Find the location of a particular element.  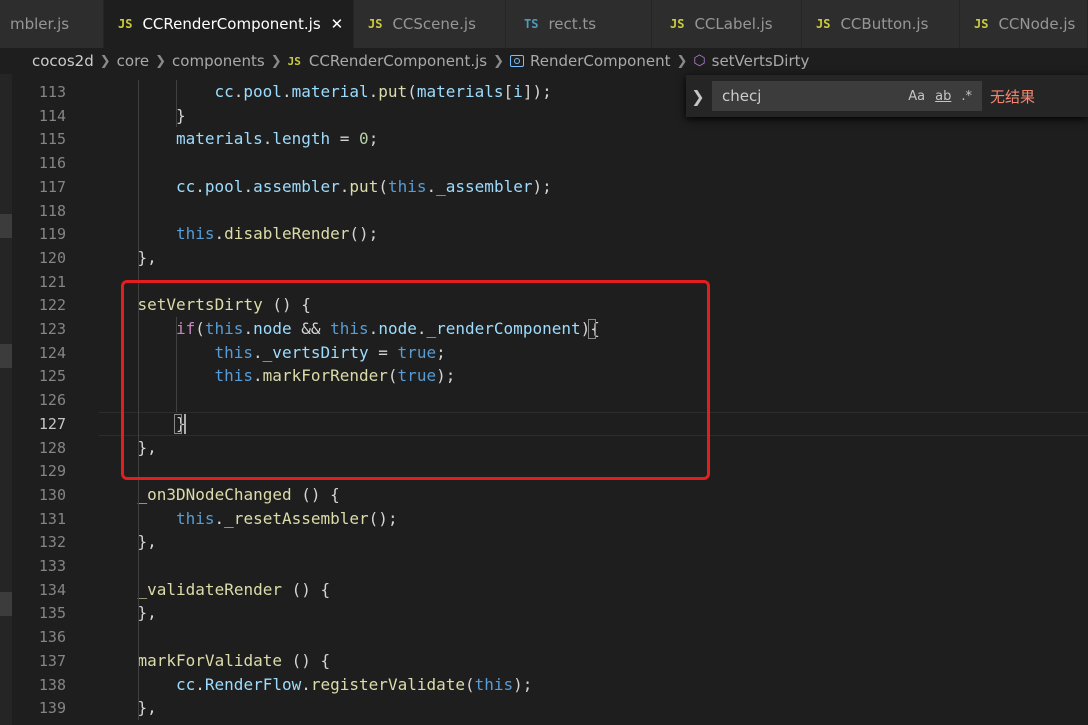

line-number: 115 is located at coordinates (52, 139).